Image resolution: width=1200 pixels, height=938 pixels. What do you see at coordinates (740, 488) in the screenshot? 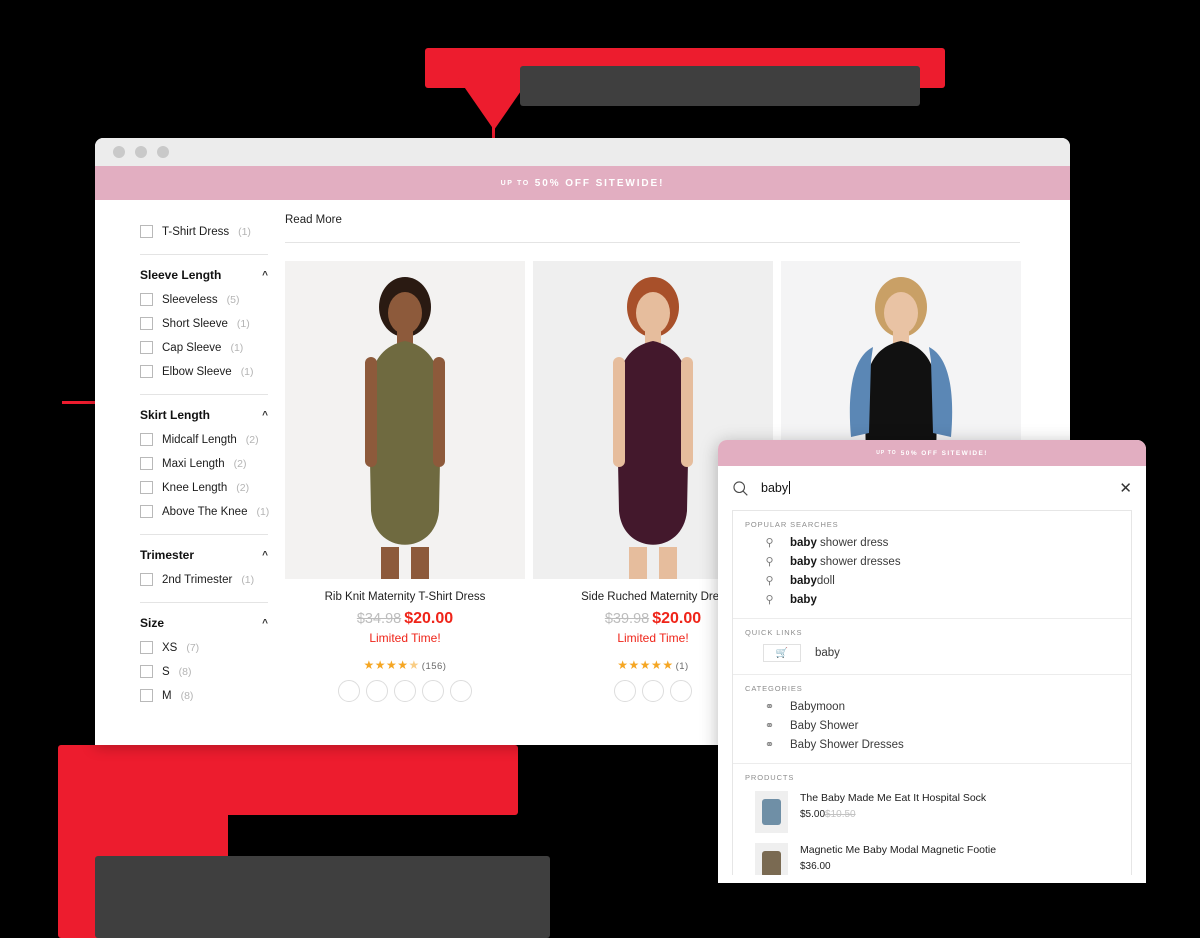
I see `search-icon` at bounding box center [740, 488].